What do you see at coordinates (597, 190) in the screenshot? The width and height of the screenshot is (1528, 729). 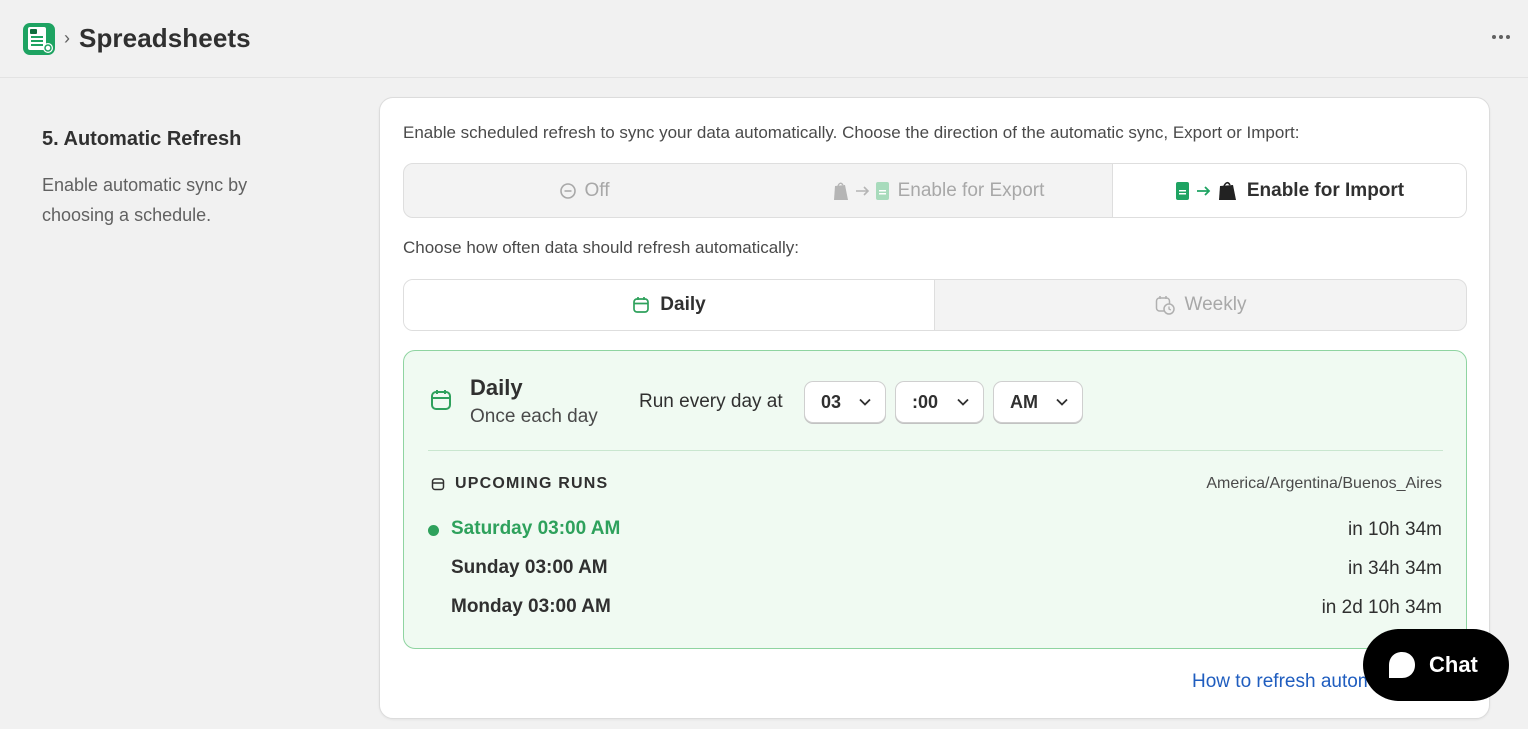 I see `direction-option-label: Off` at bounding box center [597, 190].